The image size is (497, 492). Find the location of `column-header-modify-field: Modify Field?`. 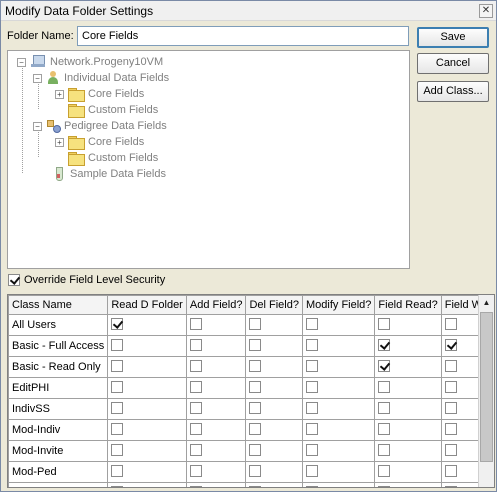

column-header-modify-field: Modify Field? is located at coordinates (338, 305).